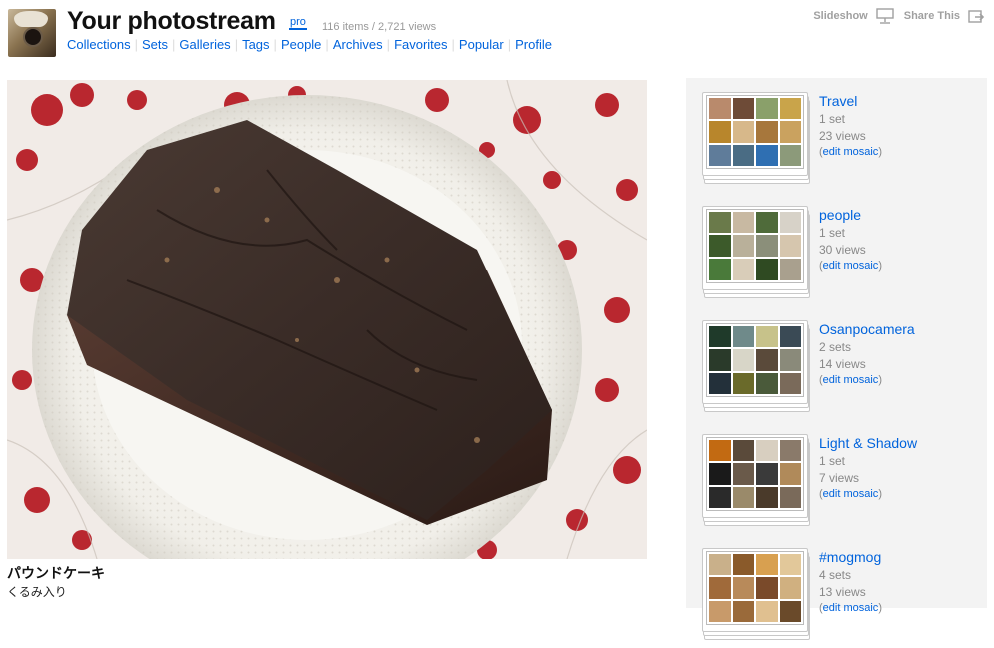 Image resolution: width=994 pixels, height=648 pixels. Describe the element at coordinates (850, 557) in the screenshot. I see `set-title: #mogmog` at that location.